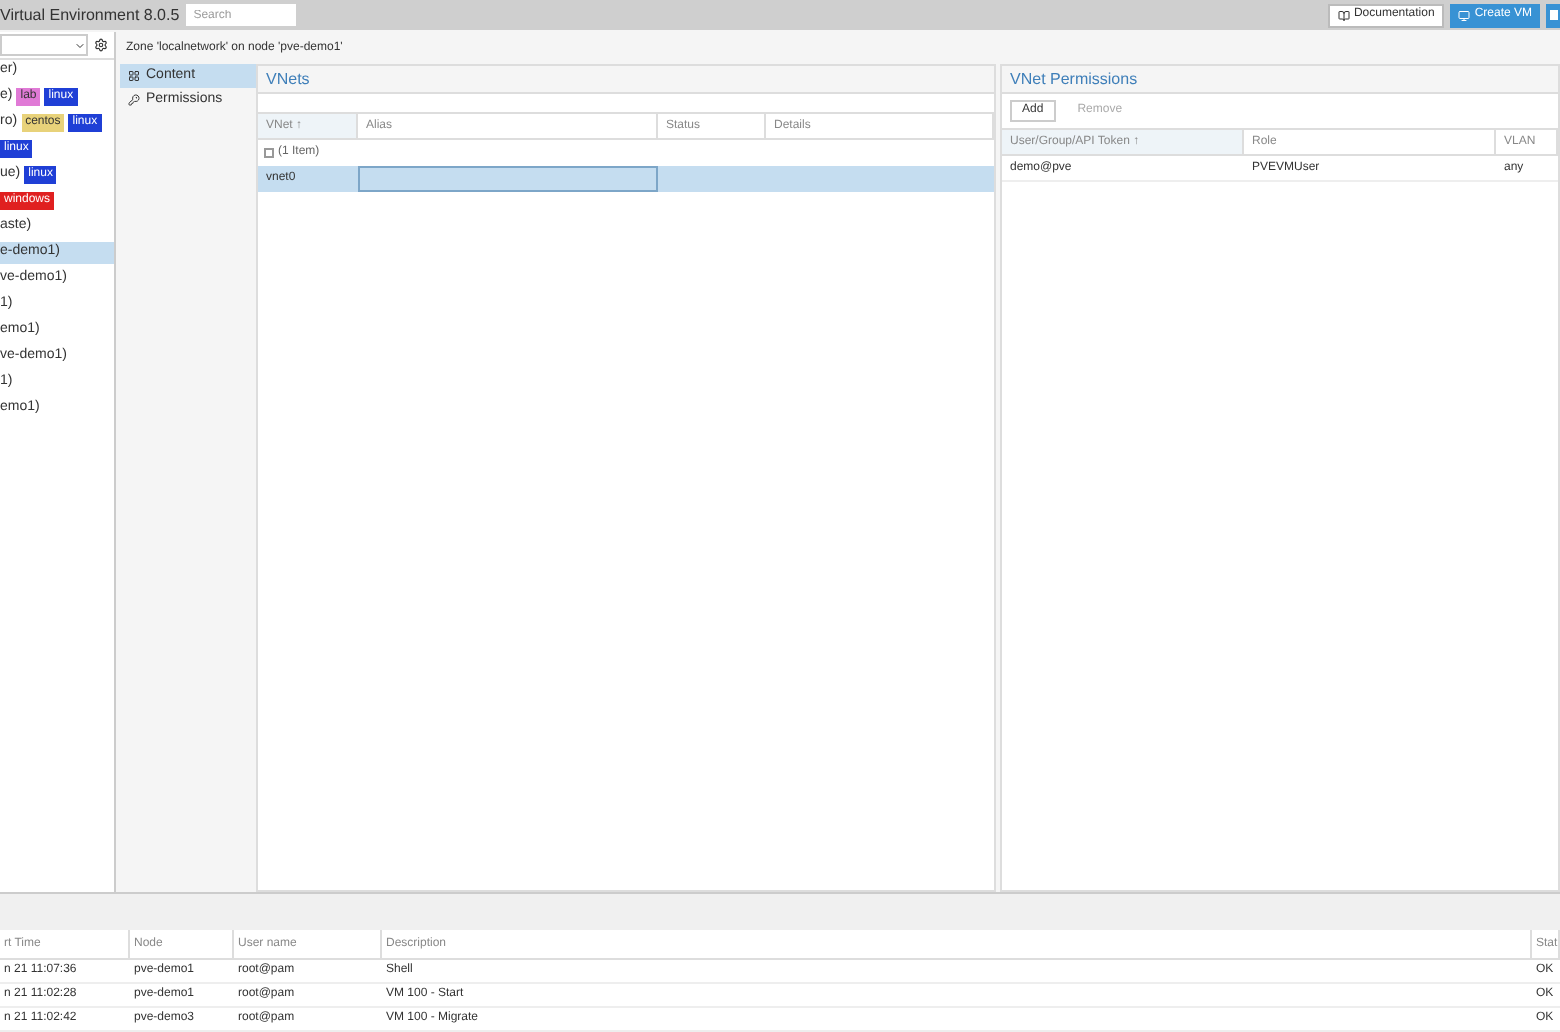  I want to click on panel-title: VNets, so click(626, 80).